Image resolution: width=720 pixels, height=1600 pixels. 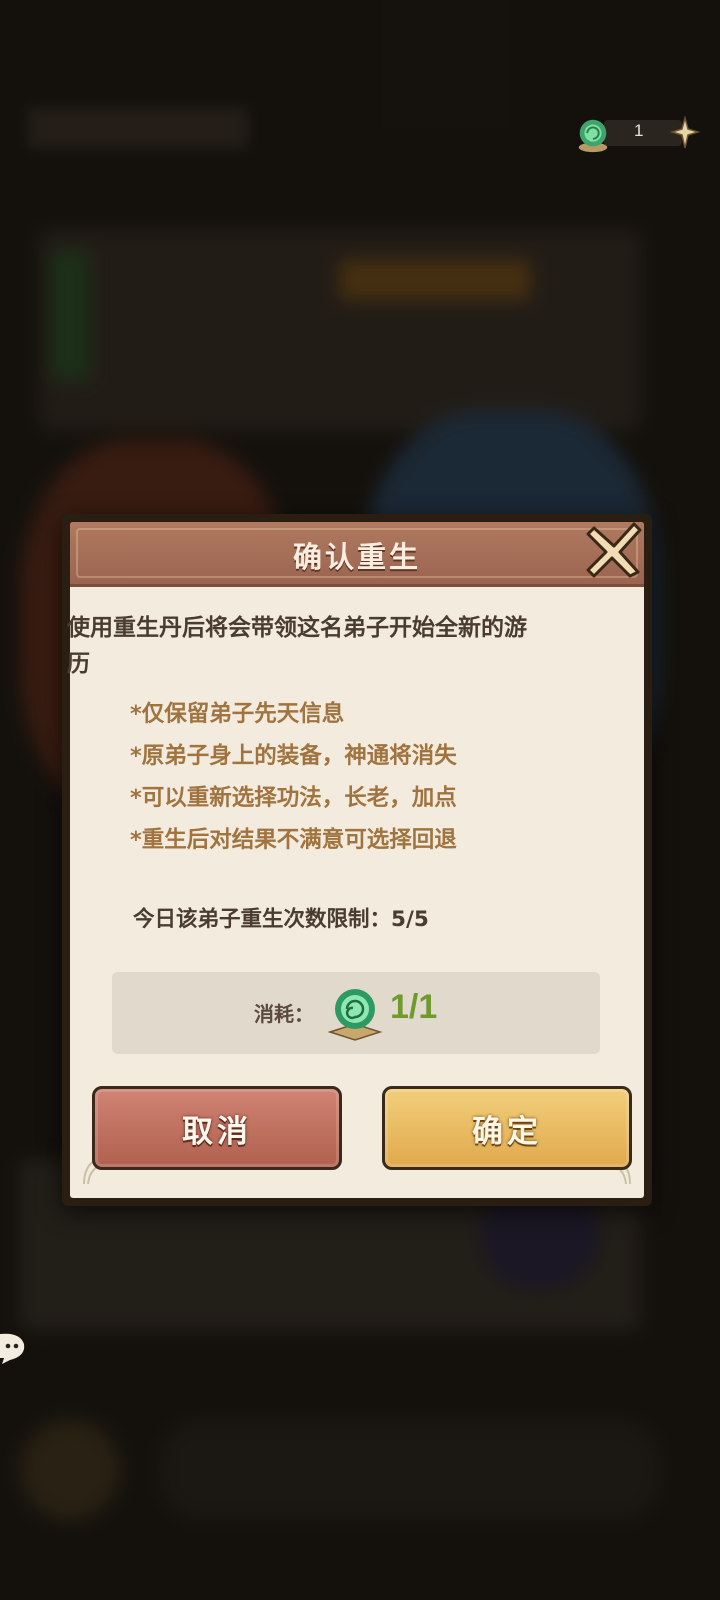 I want to click on confirm-button: 确定, so click(x=507, y=1128).